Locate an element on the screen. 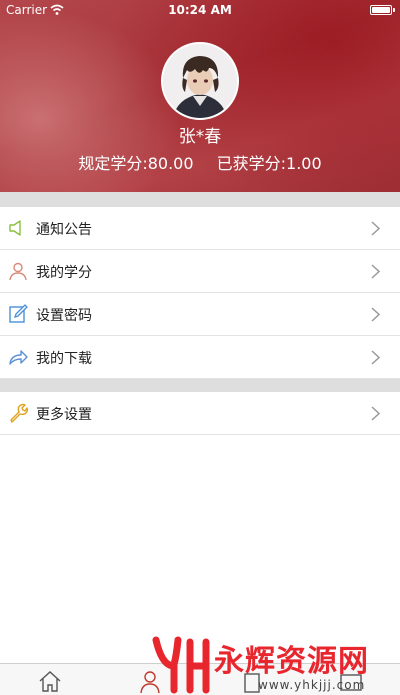 The height and width of the screenshot is (695, 400). menu-item-password: 设置密码 is located at coordinates (200, 314).